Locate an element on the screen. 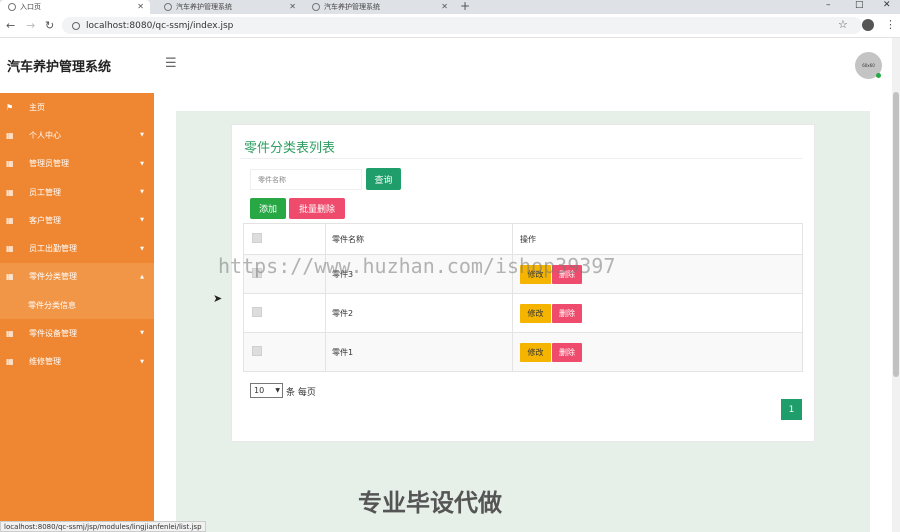  table-row: 零件2 修改 删除 is located at coordinates (523, 313).